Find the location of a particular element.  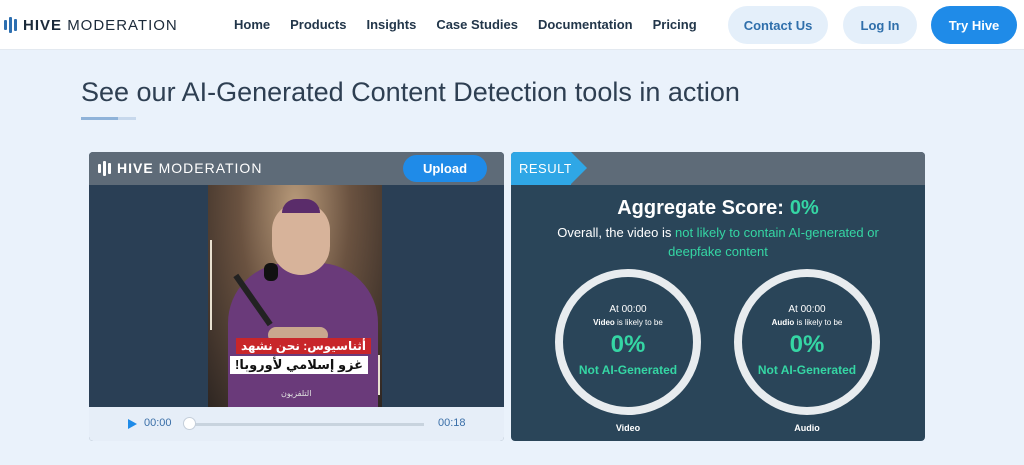

nav-link-products: Products is located at coordinates (318, 24).